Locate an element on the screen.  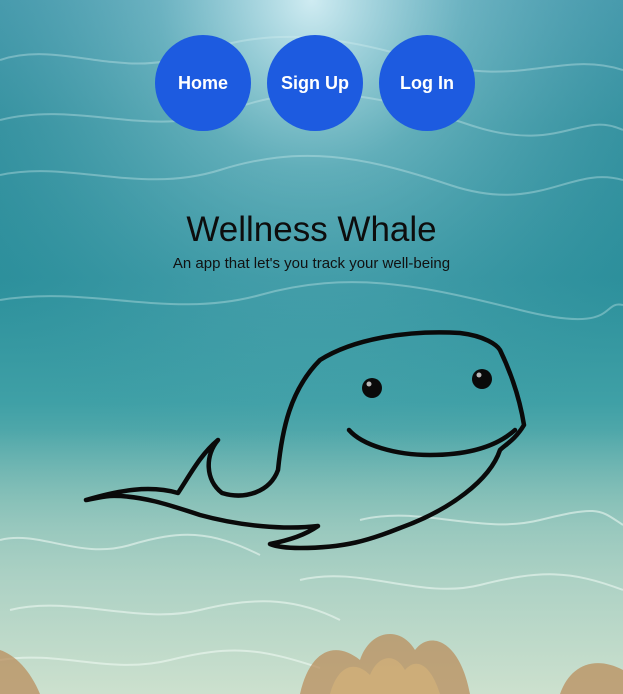
whale-right-eye is located at coordinates (482, 379).